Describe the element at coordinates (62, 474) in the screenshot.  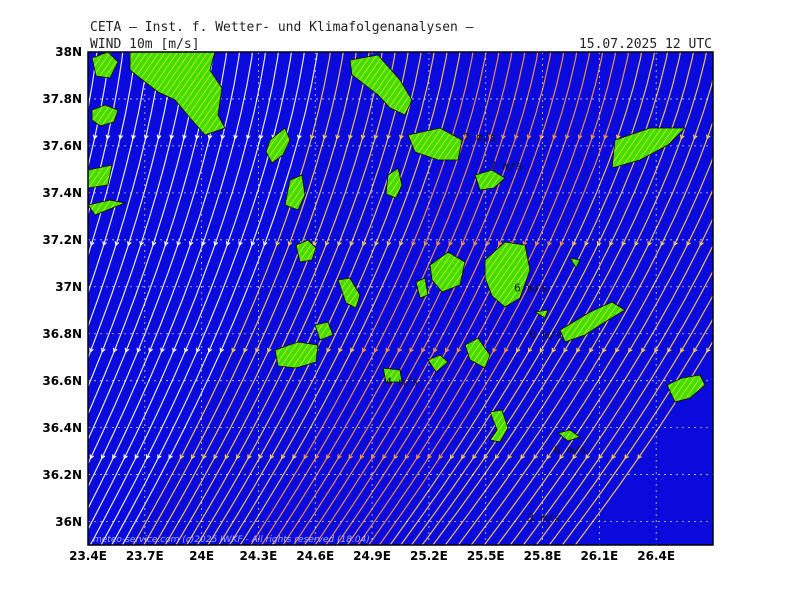
I see `lat-tick-label: 36.2N` at that location.